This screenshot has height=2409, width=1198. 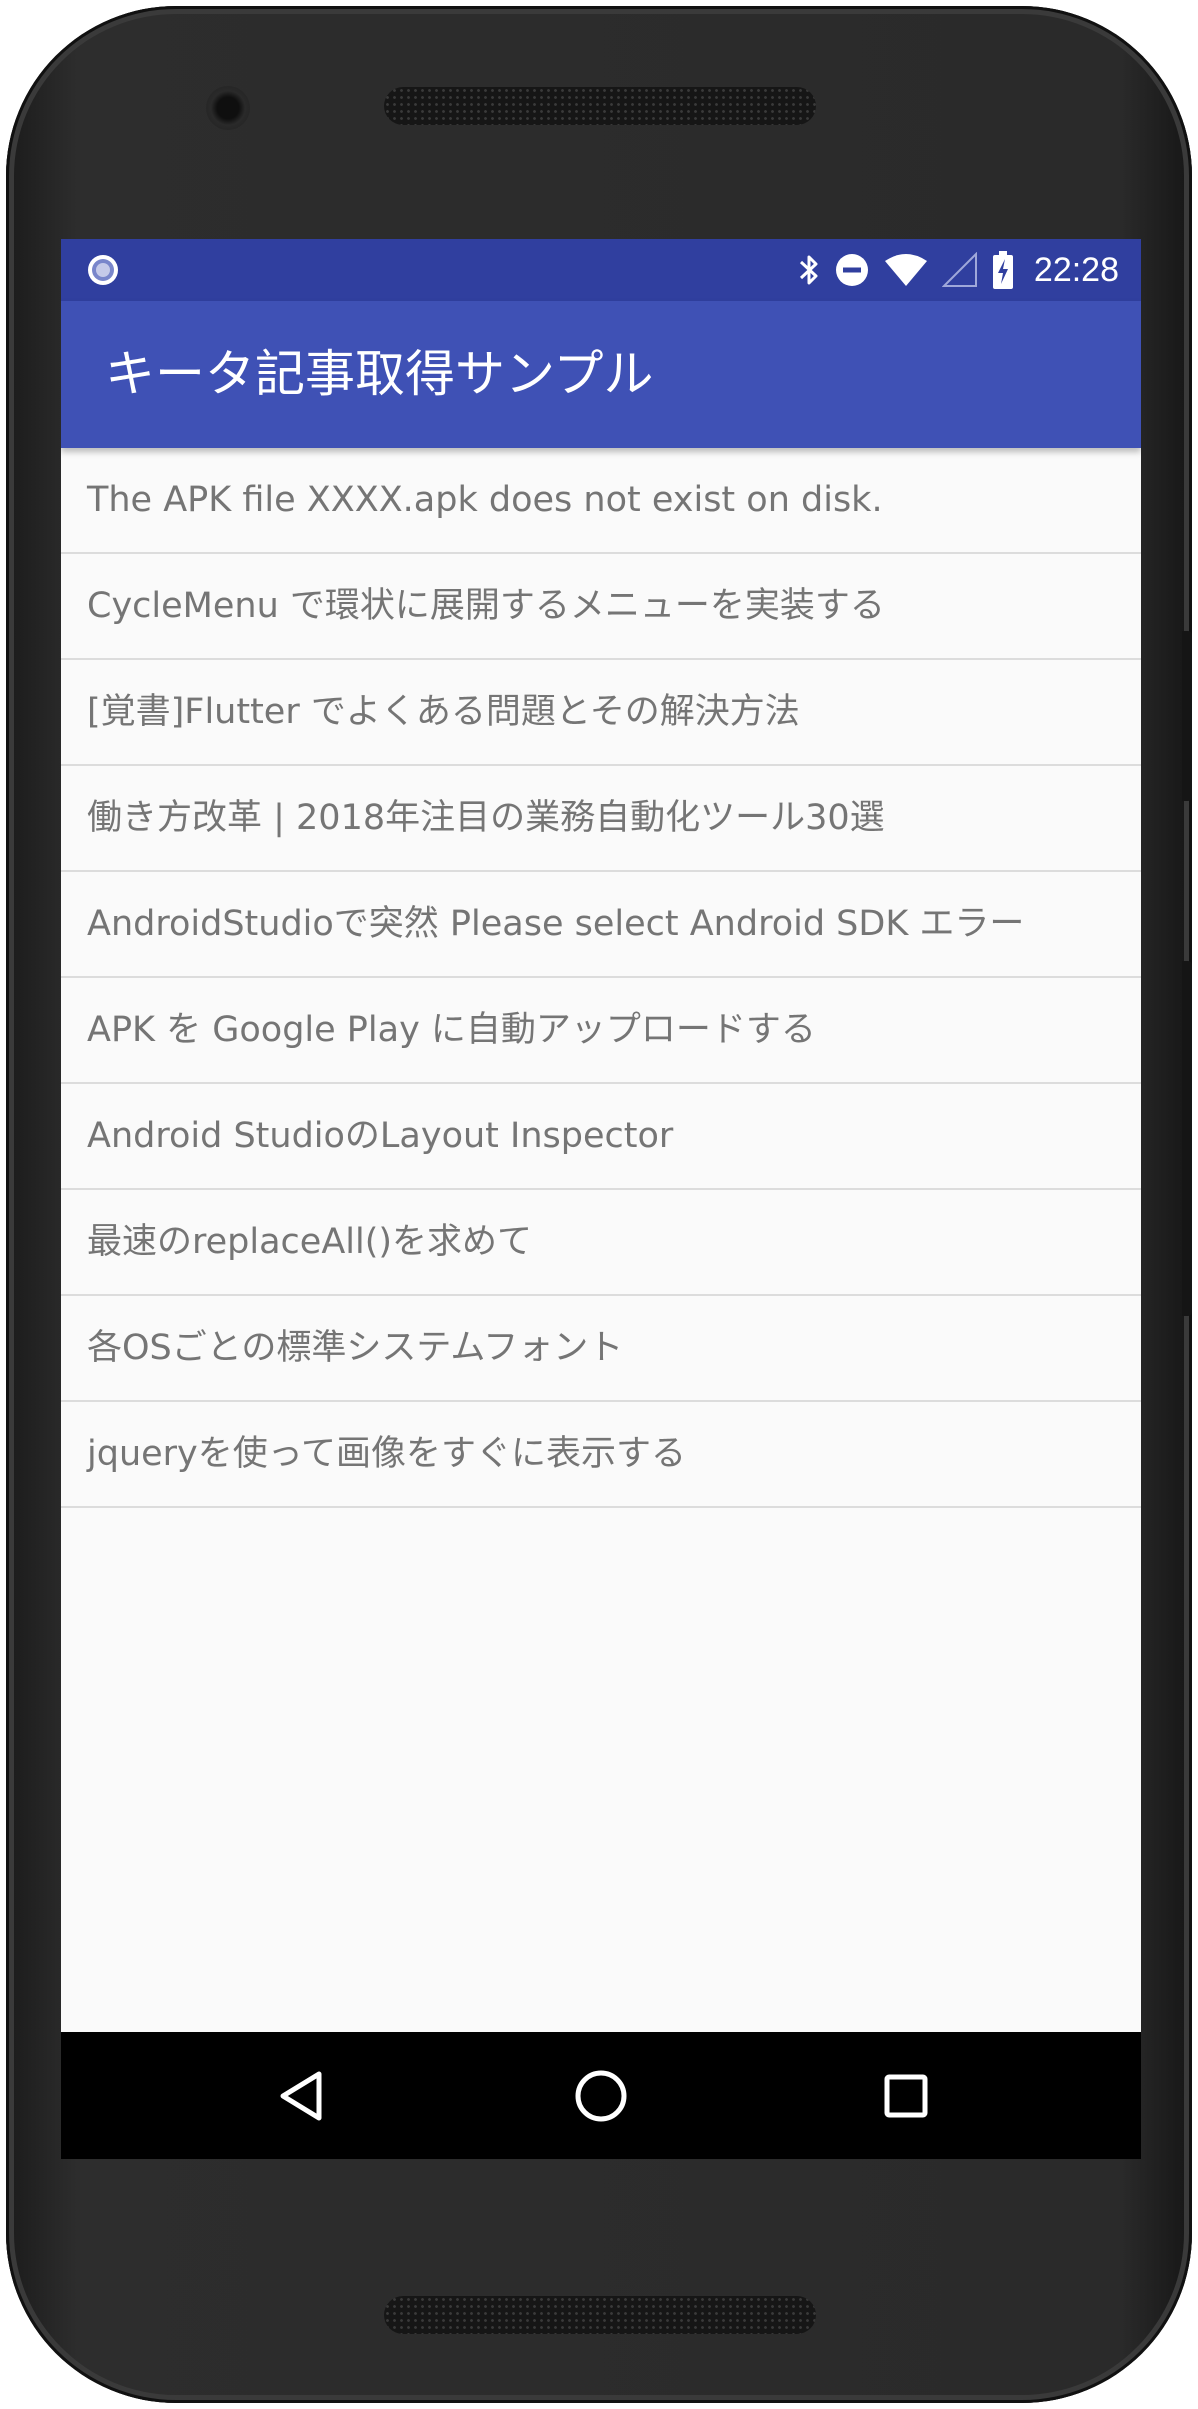 What do you see at coordinates (959, 269) in the screenshot?
I see `signal-icon` at bounding box center [959, 269].